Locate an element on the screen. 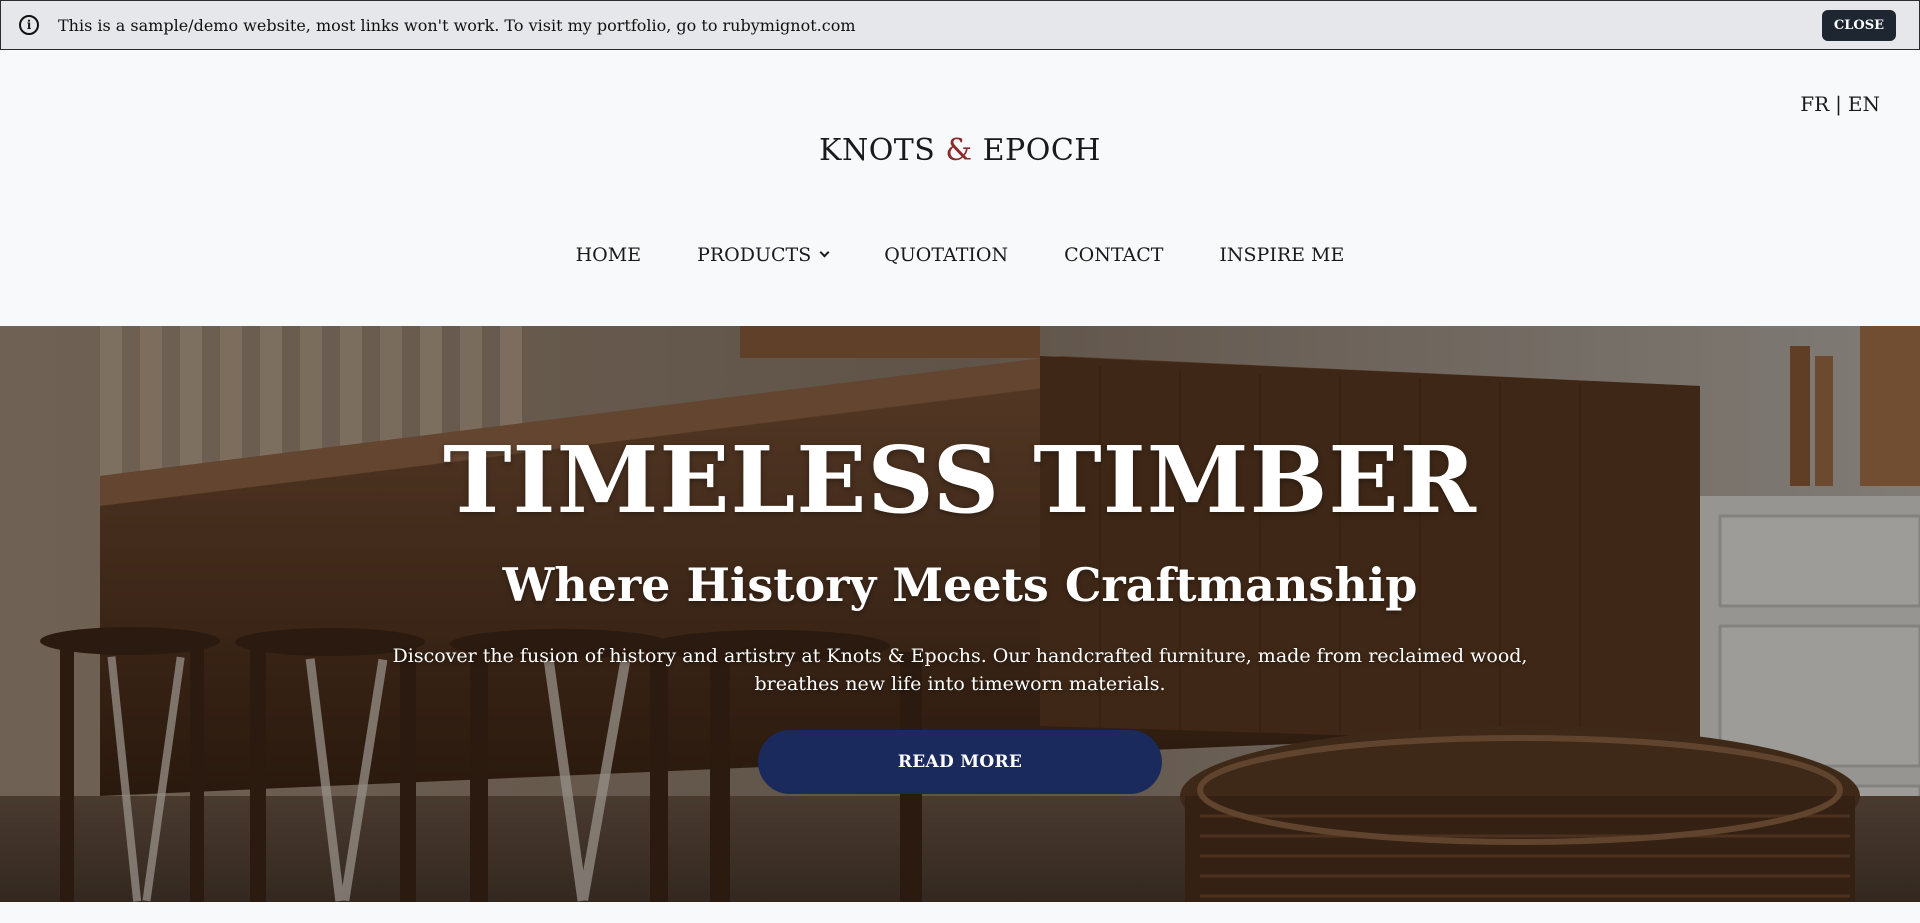 The image size is (1920, 923). read-more-button: READ MORE is located at coordinates (960, 762).